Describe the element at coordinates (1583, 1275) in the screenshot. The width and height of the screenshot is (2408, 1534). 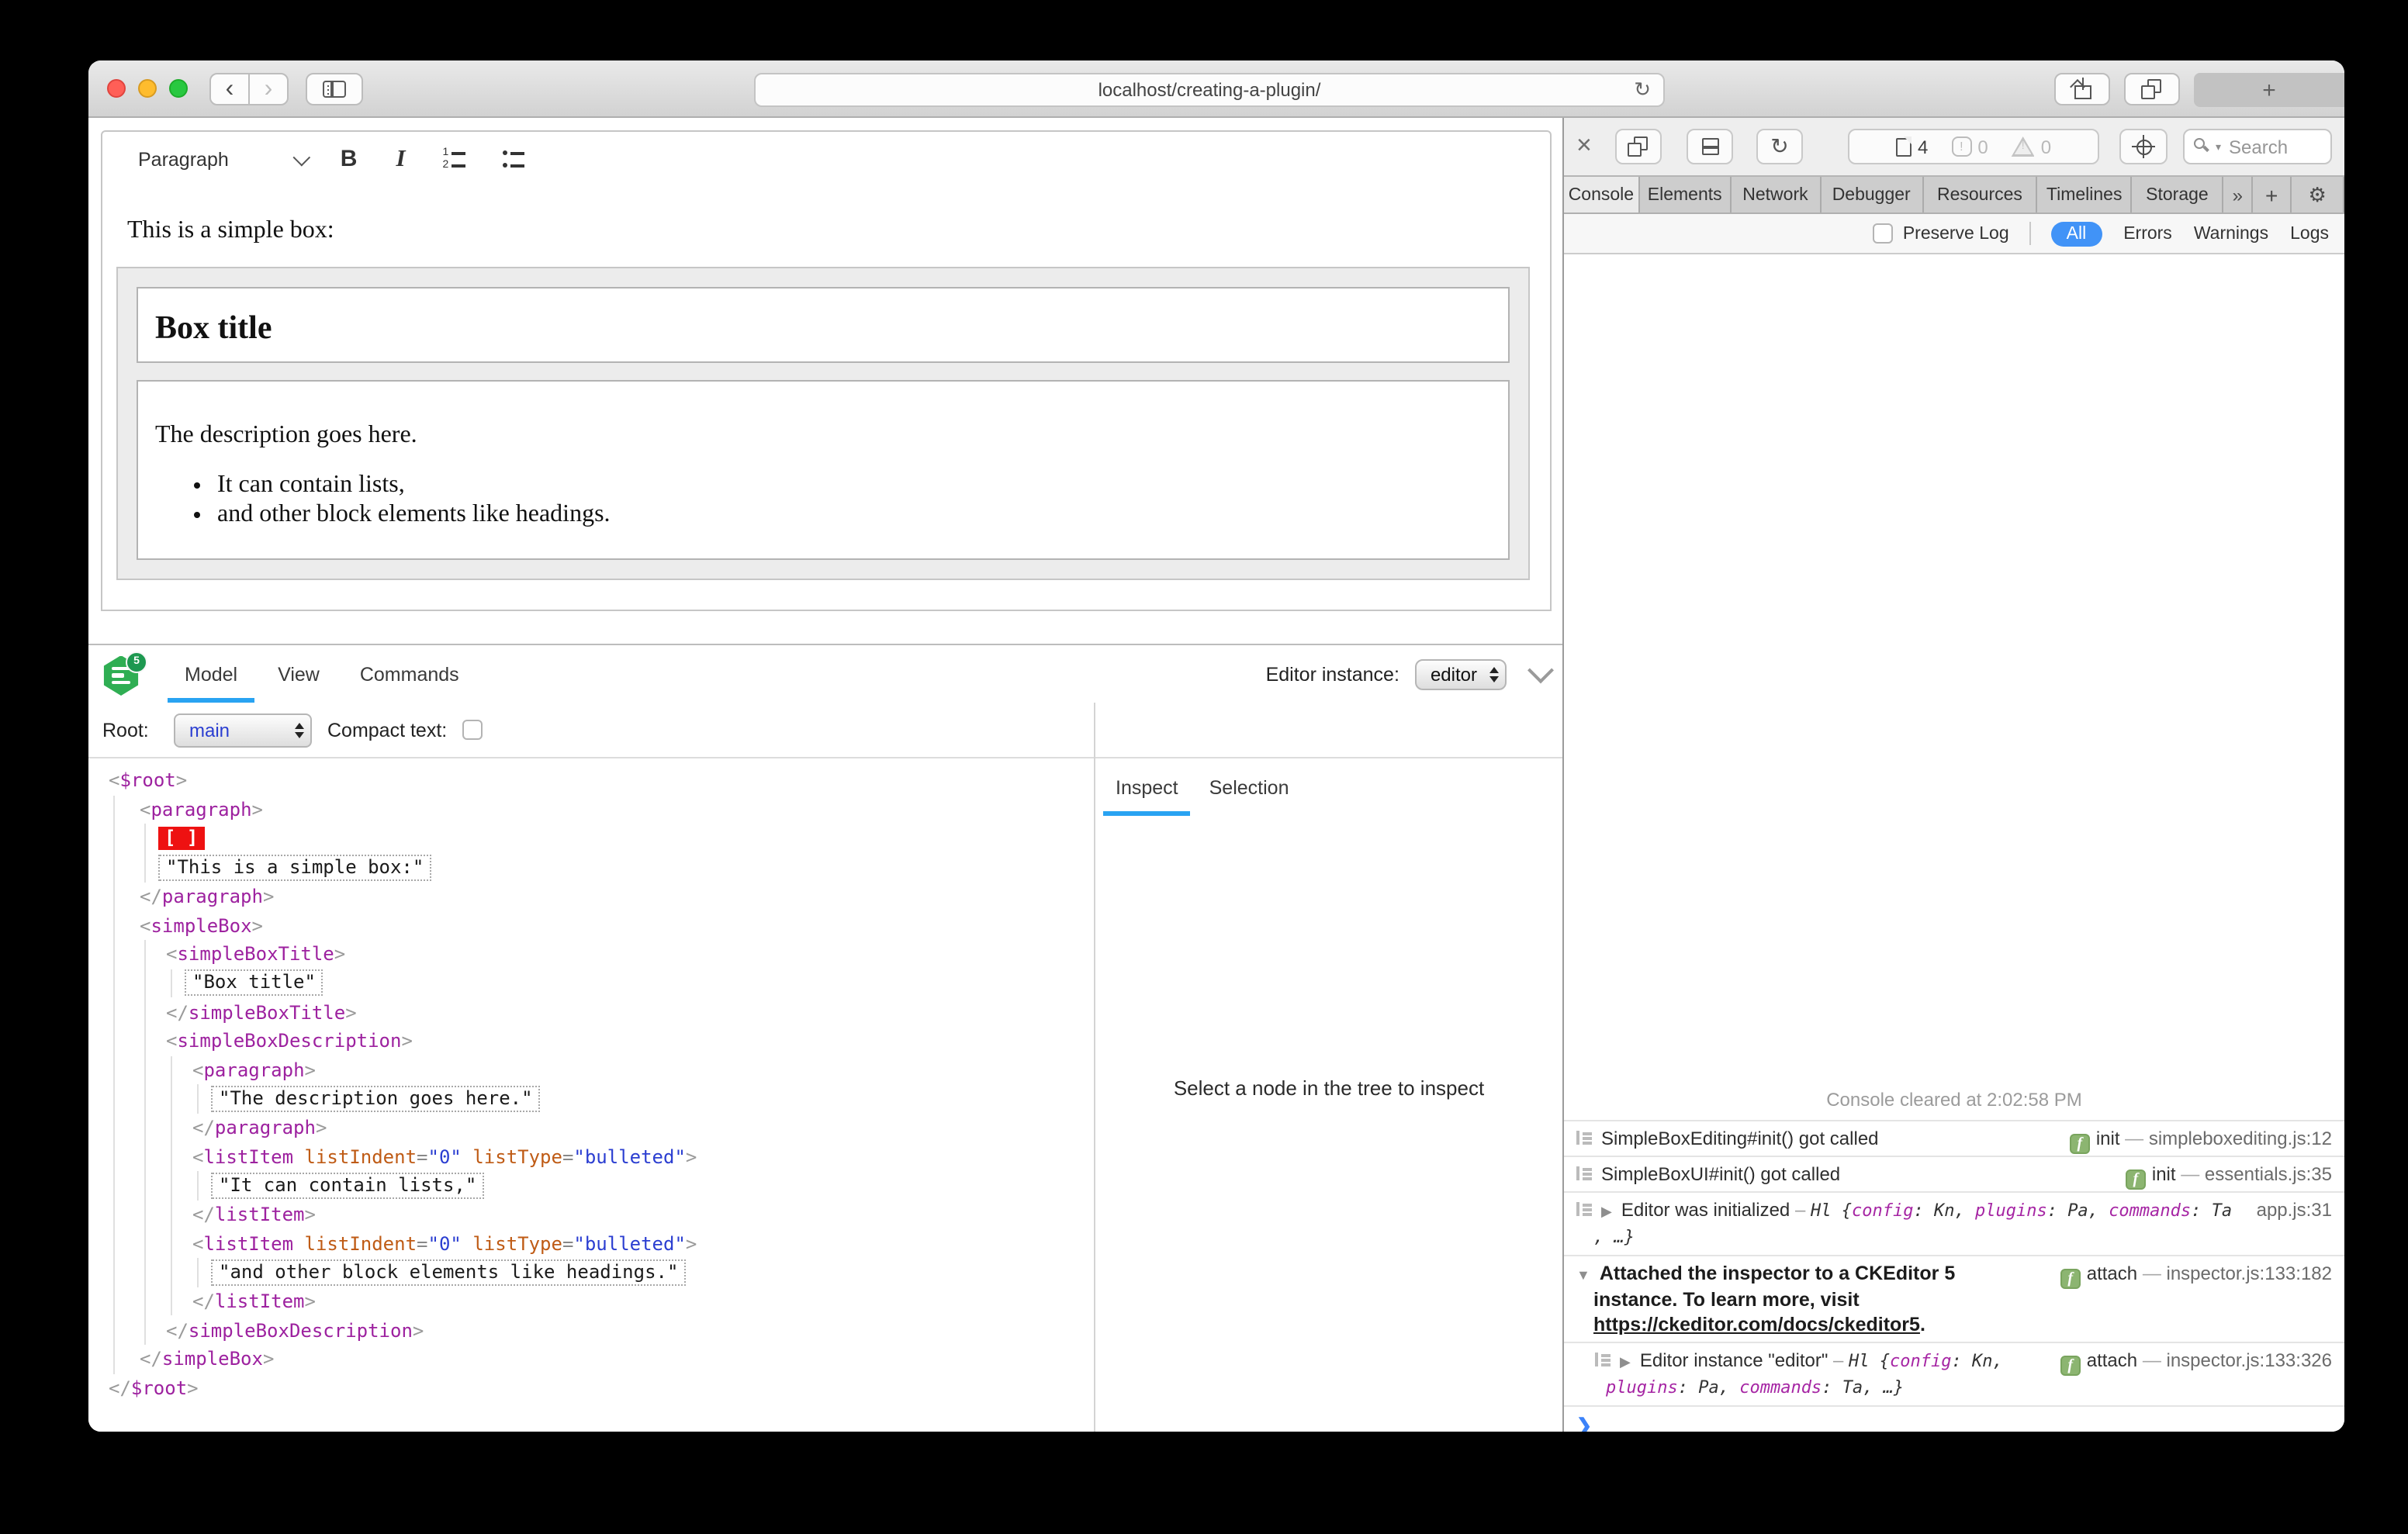
I see `disclosure-triangle-icon: ▼` at that location.